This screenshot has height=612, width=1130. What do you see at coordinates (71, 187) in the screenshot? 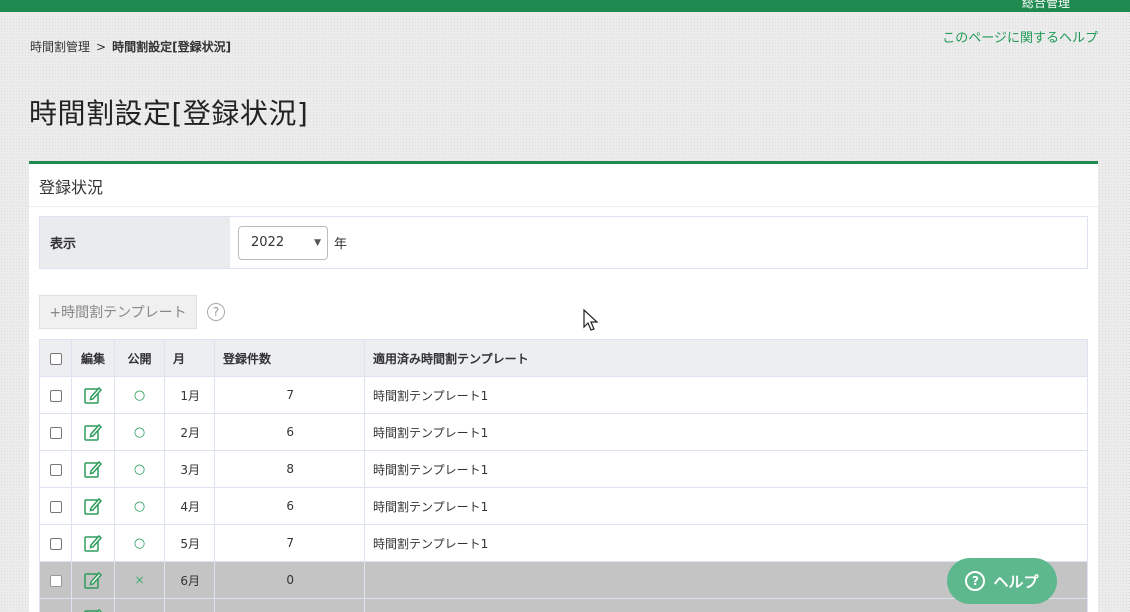
I see `panel-title: 登録状況` at bounding box center [71, 187].